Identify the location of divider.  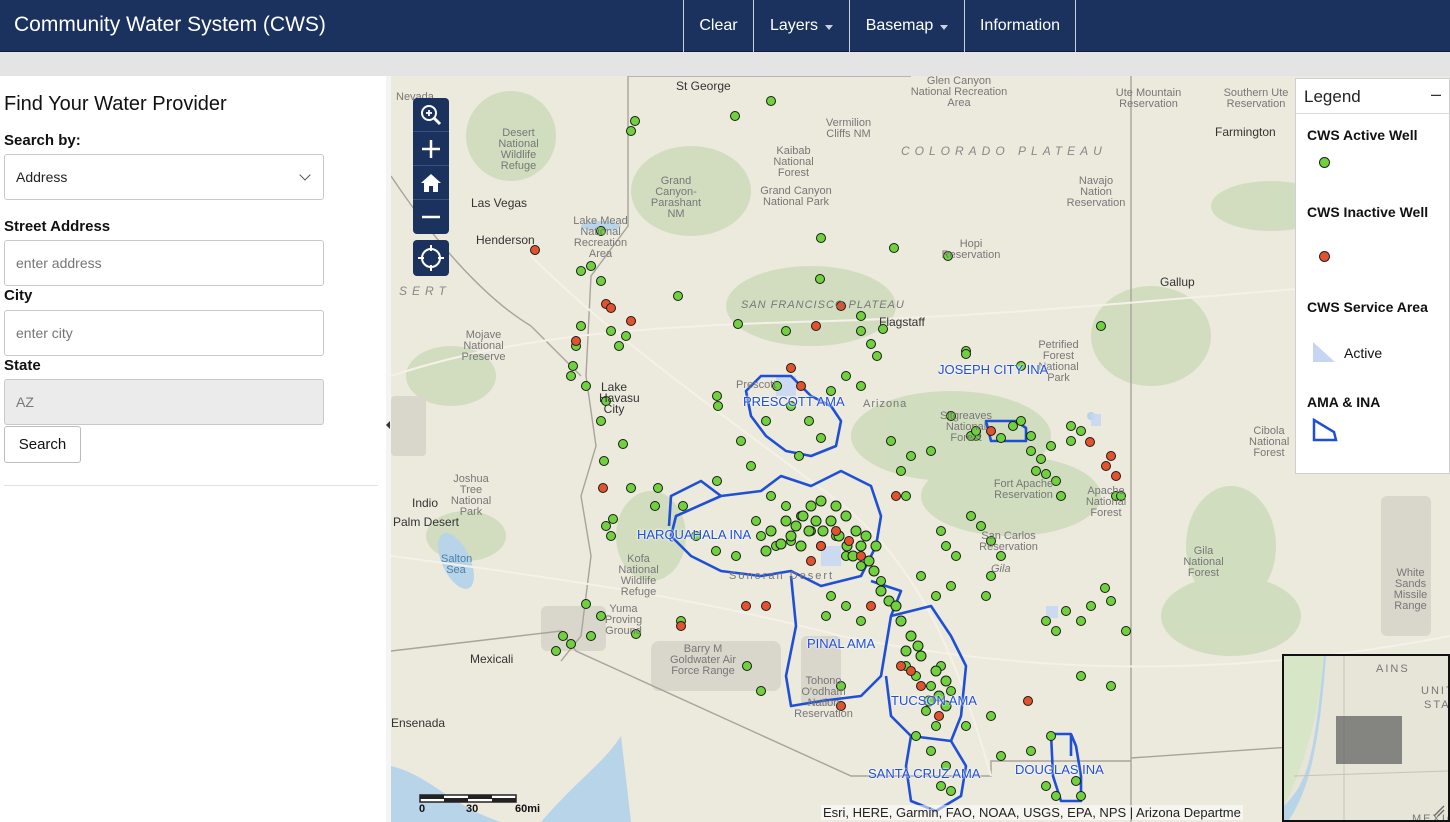
(191, 485).